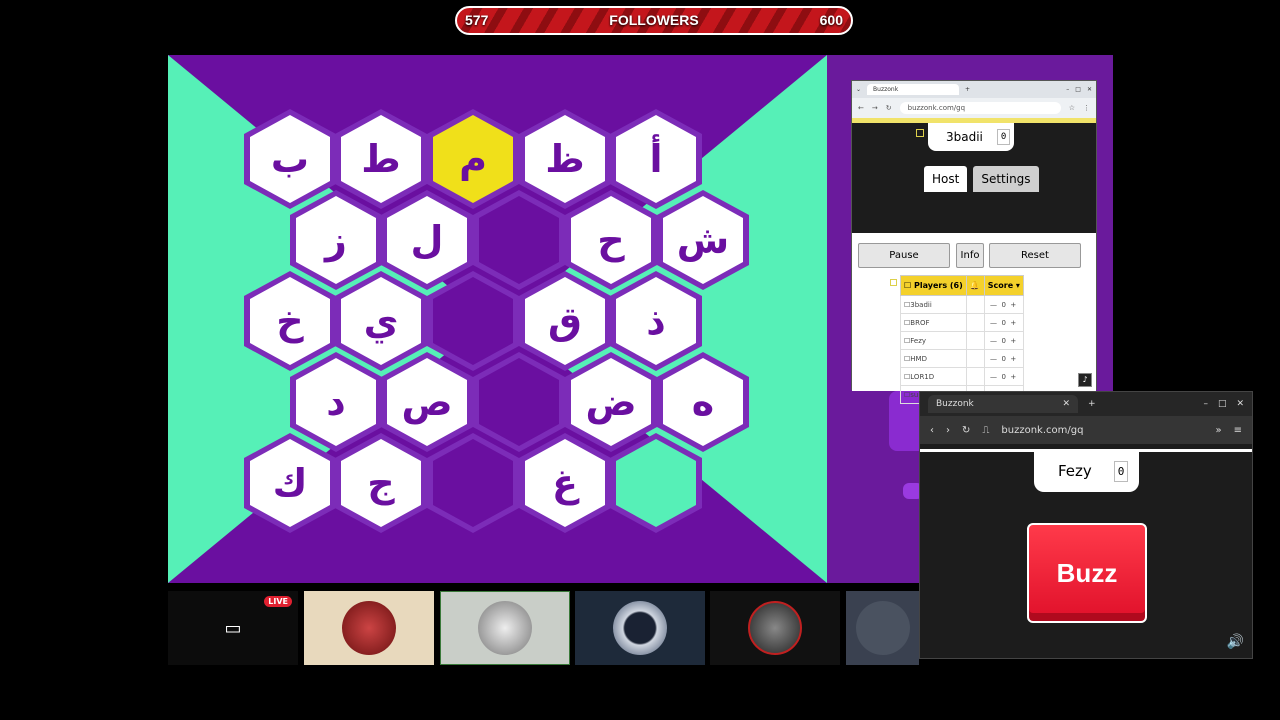  What do you see at coordinates (1238, 430) in the screenshot?
I see `menu-icon: ≡` at bounding box center [1238, 430].